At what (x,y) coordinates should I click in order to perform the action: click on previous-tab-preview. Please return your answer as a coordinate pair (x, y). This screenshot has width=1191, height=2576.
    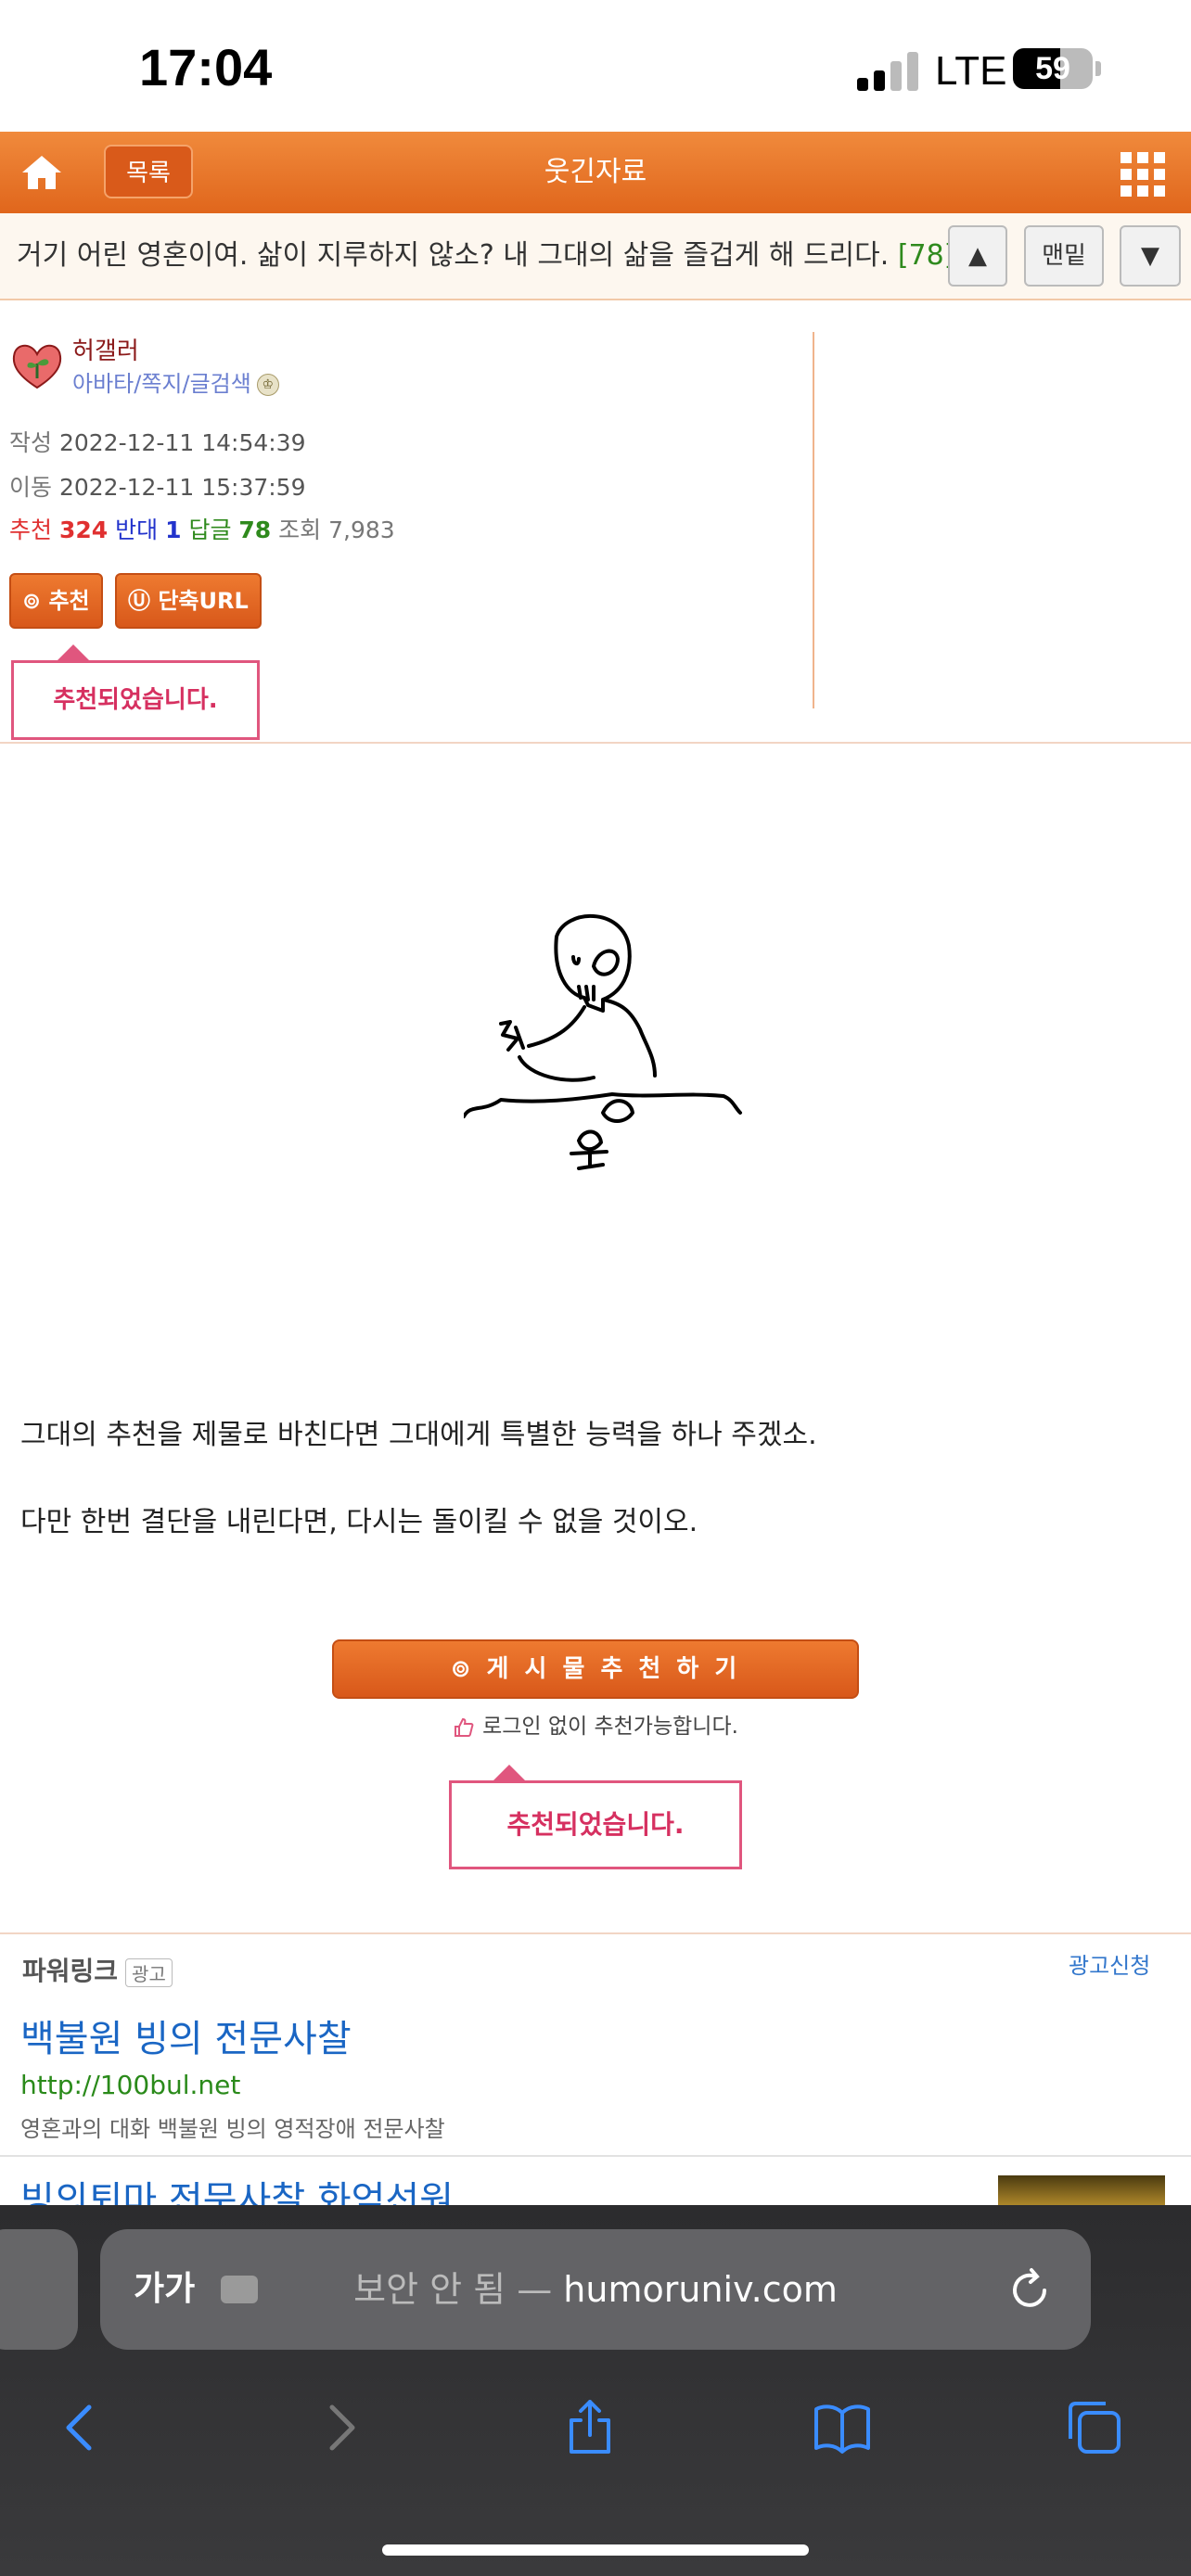
    Looking at the image, I should click on (39, 2289).